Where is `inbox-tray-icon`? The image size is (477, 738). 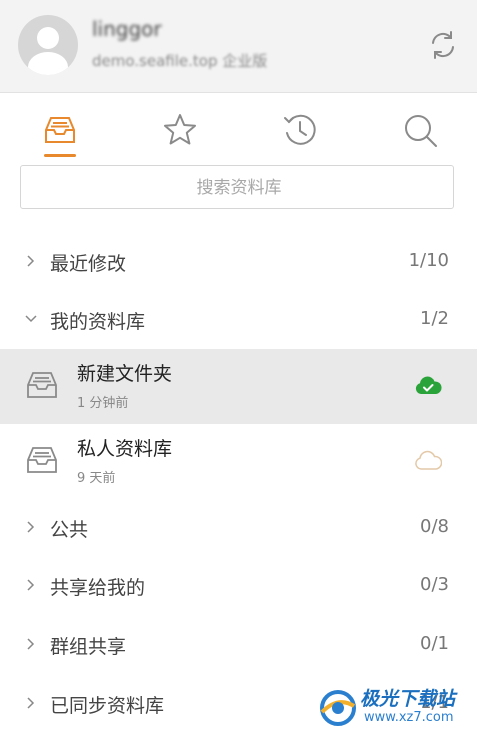 inbox-tray-icon is located at coordinates (60, 130).